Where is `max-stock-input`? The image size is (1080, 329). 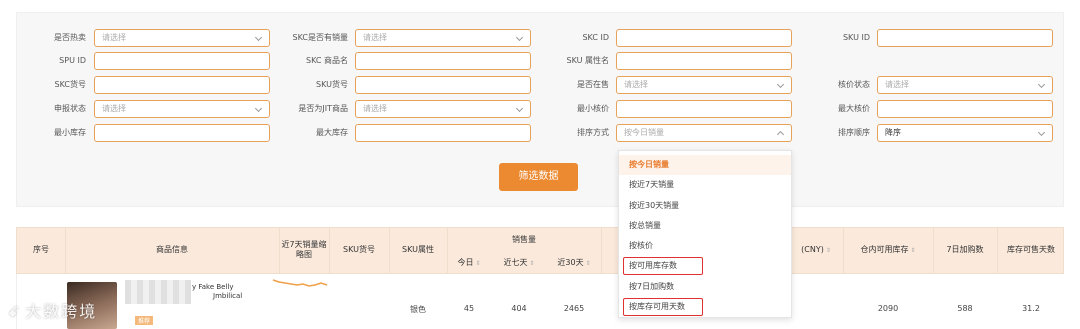
max-stock-input is located at coordinates (443, 133).